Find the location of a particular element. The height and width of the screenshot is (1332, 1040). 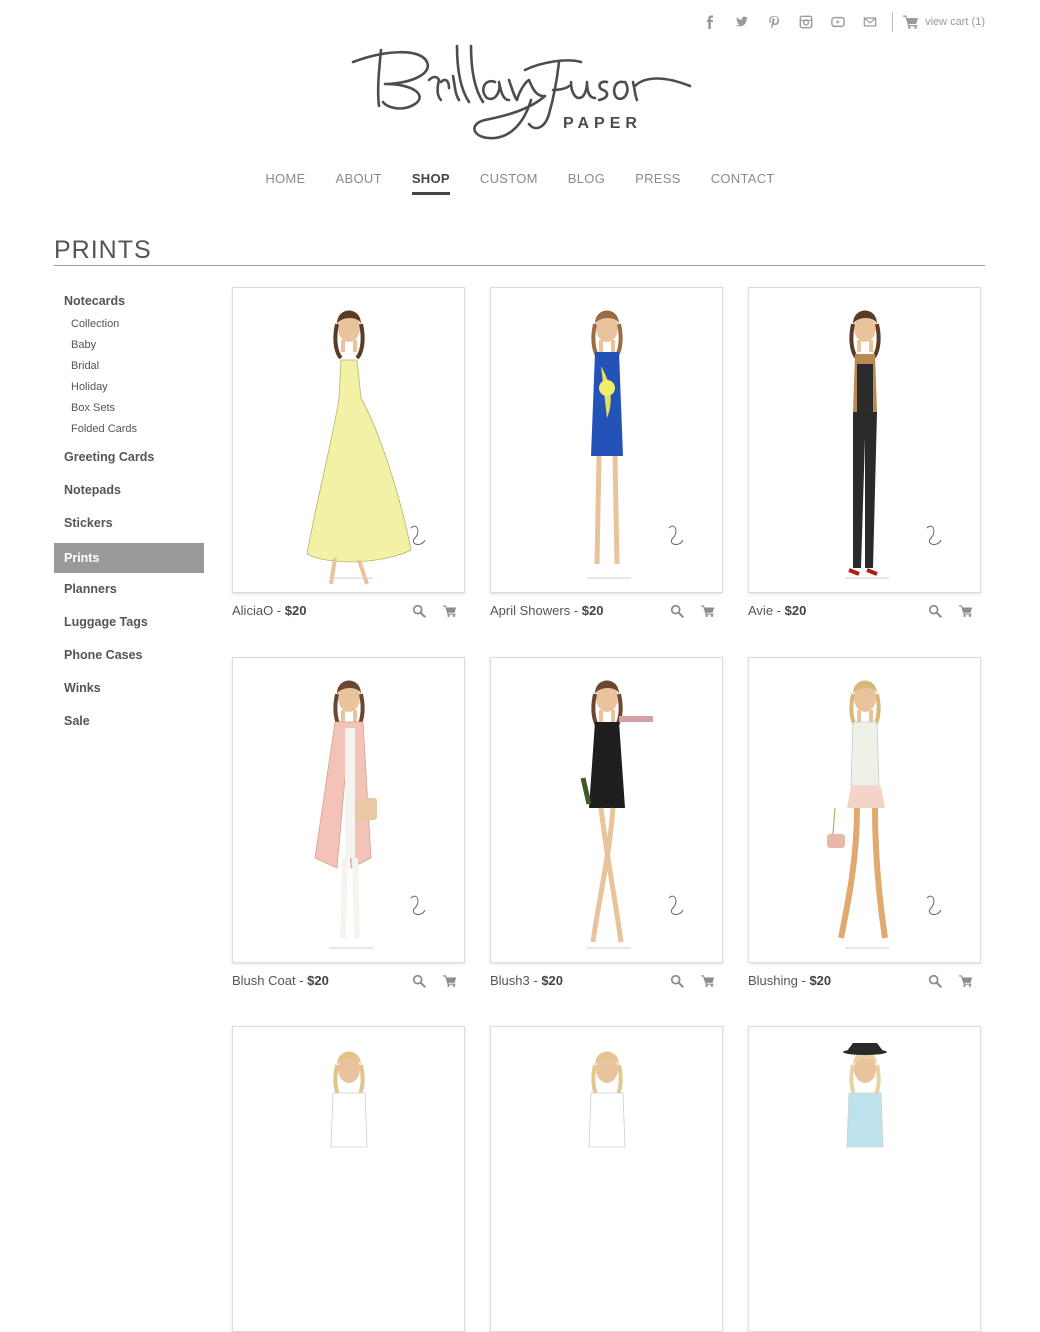

nav-item-blog: BLOG is located at coordinates (586, 183).